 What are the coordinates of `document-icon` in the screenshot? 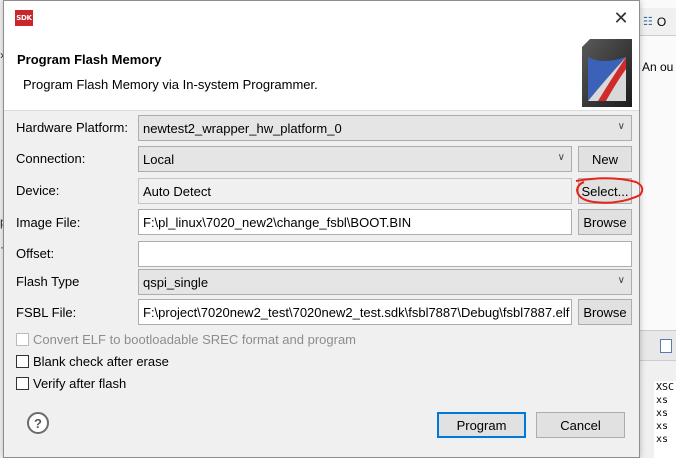 It's located at (666, 346).